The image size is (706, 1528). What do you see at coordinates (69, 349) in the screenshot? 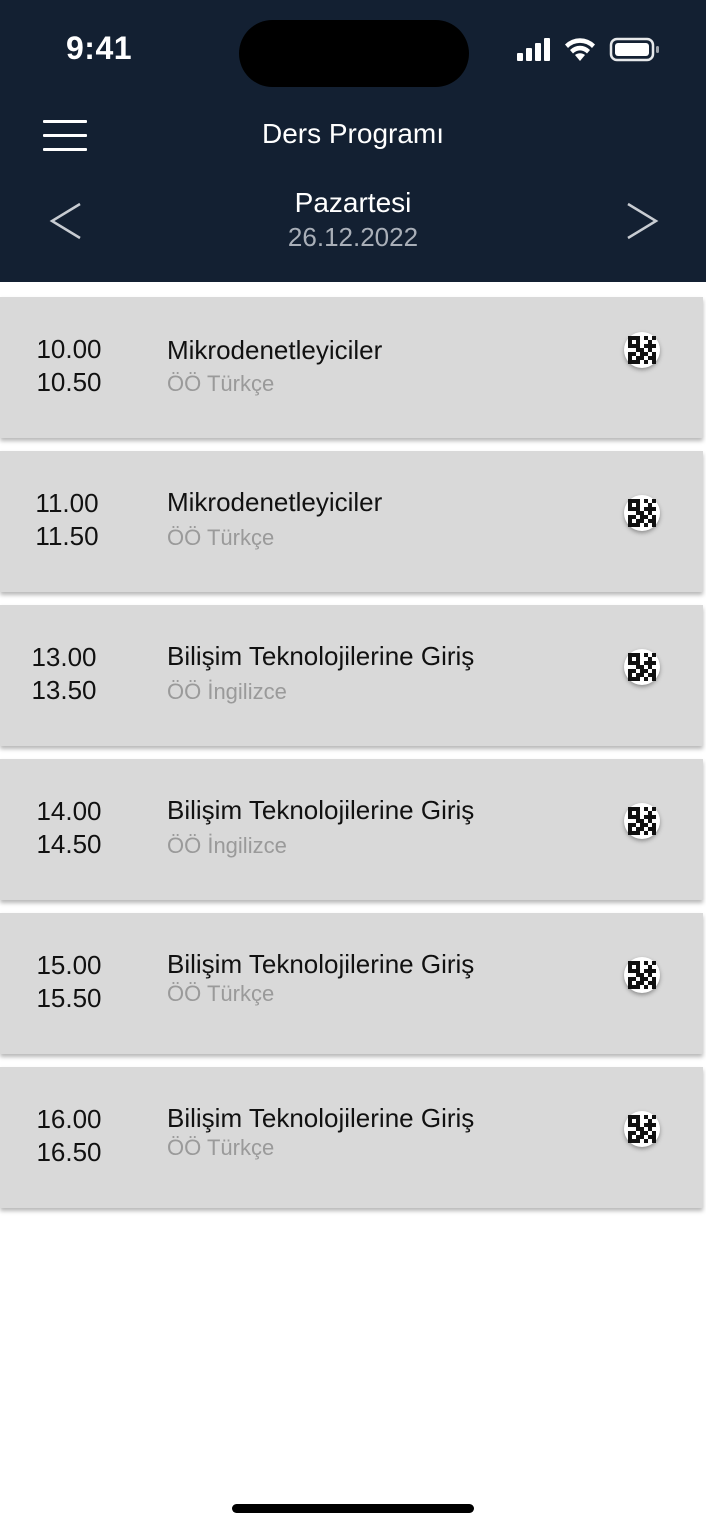
I see `start-time: 10.00` at bounding box center [69, 349].